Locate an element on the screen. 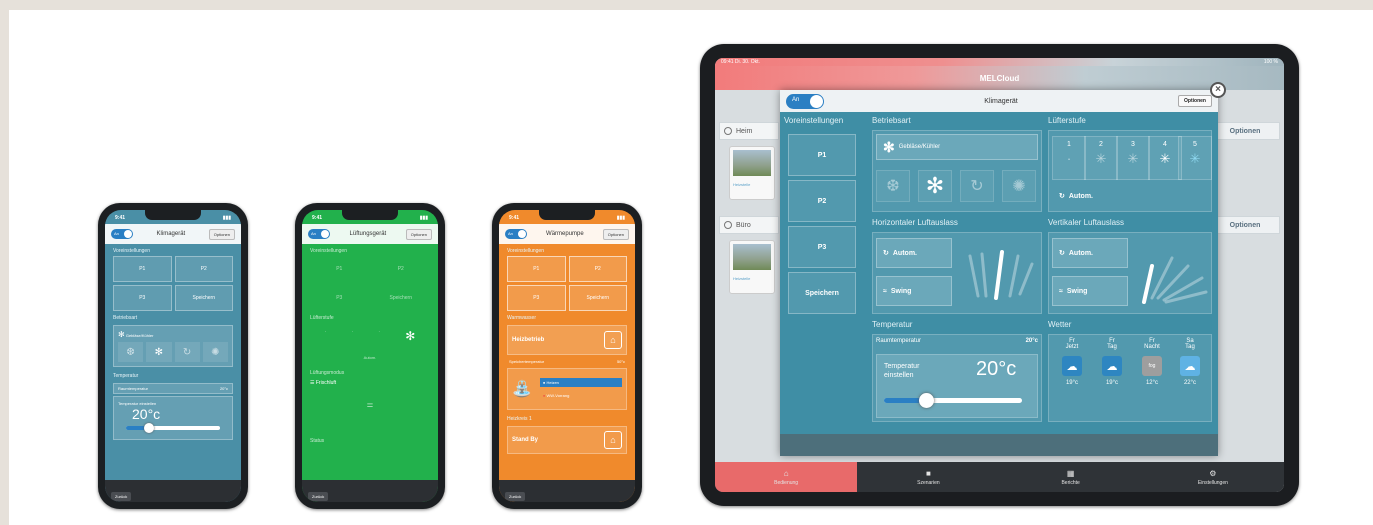 This screenshot has height=525, width=1373. v-vane-swing-button: ≈ Swing is located at coordinates (1090, 291).